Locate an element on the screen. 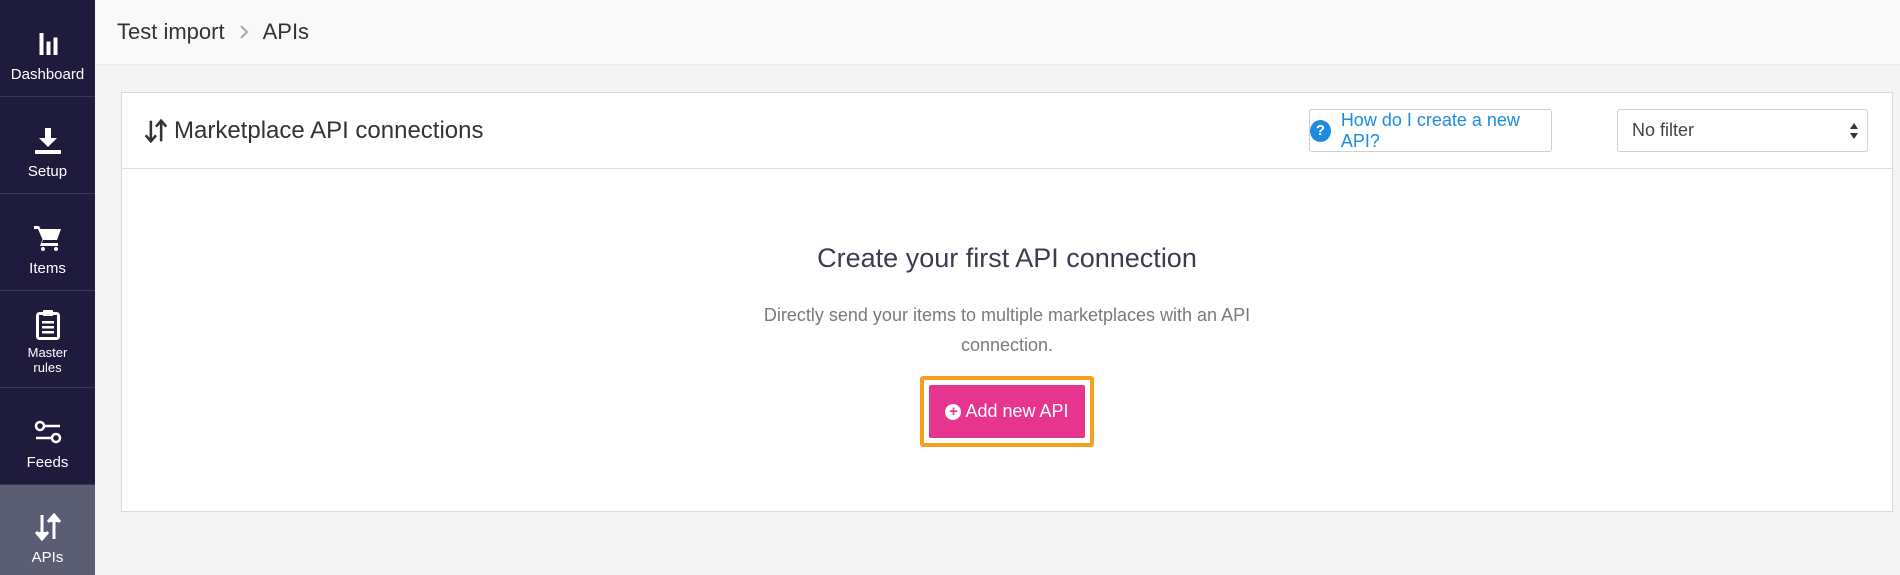 The image size is (1900, 575). bar-chart-icon is located at coordinates (48, 44).